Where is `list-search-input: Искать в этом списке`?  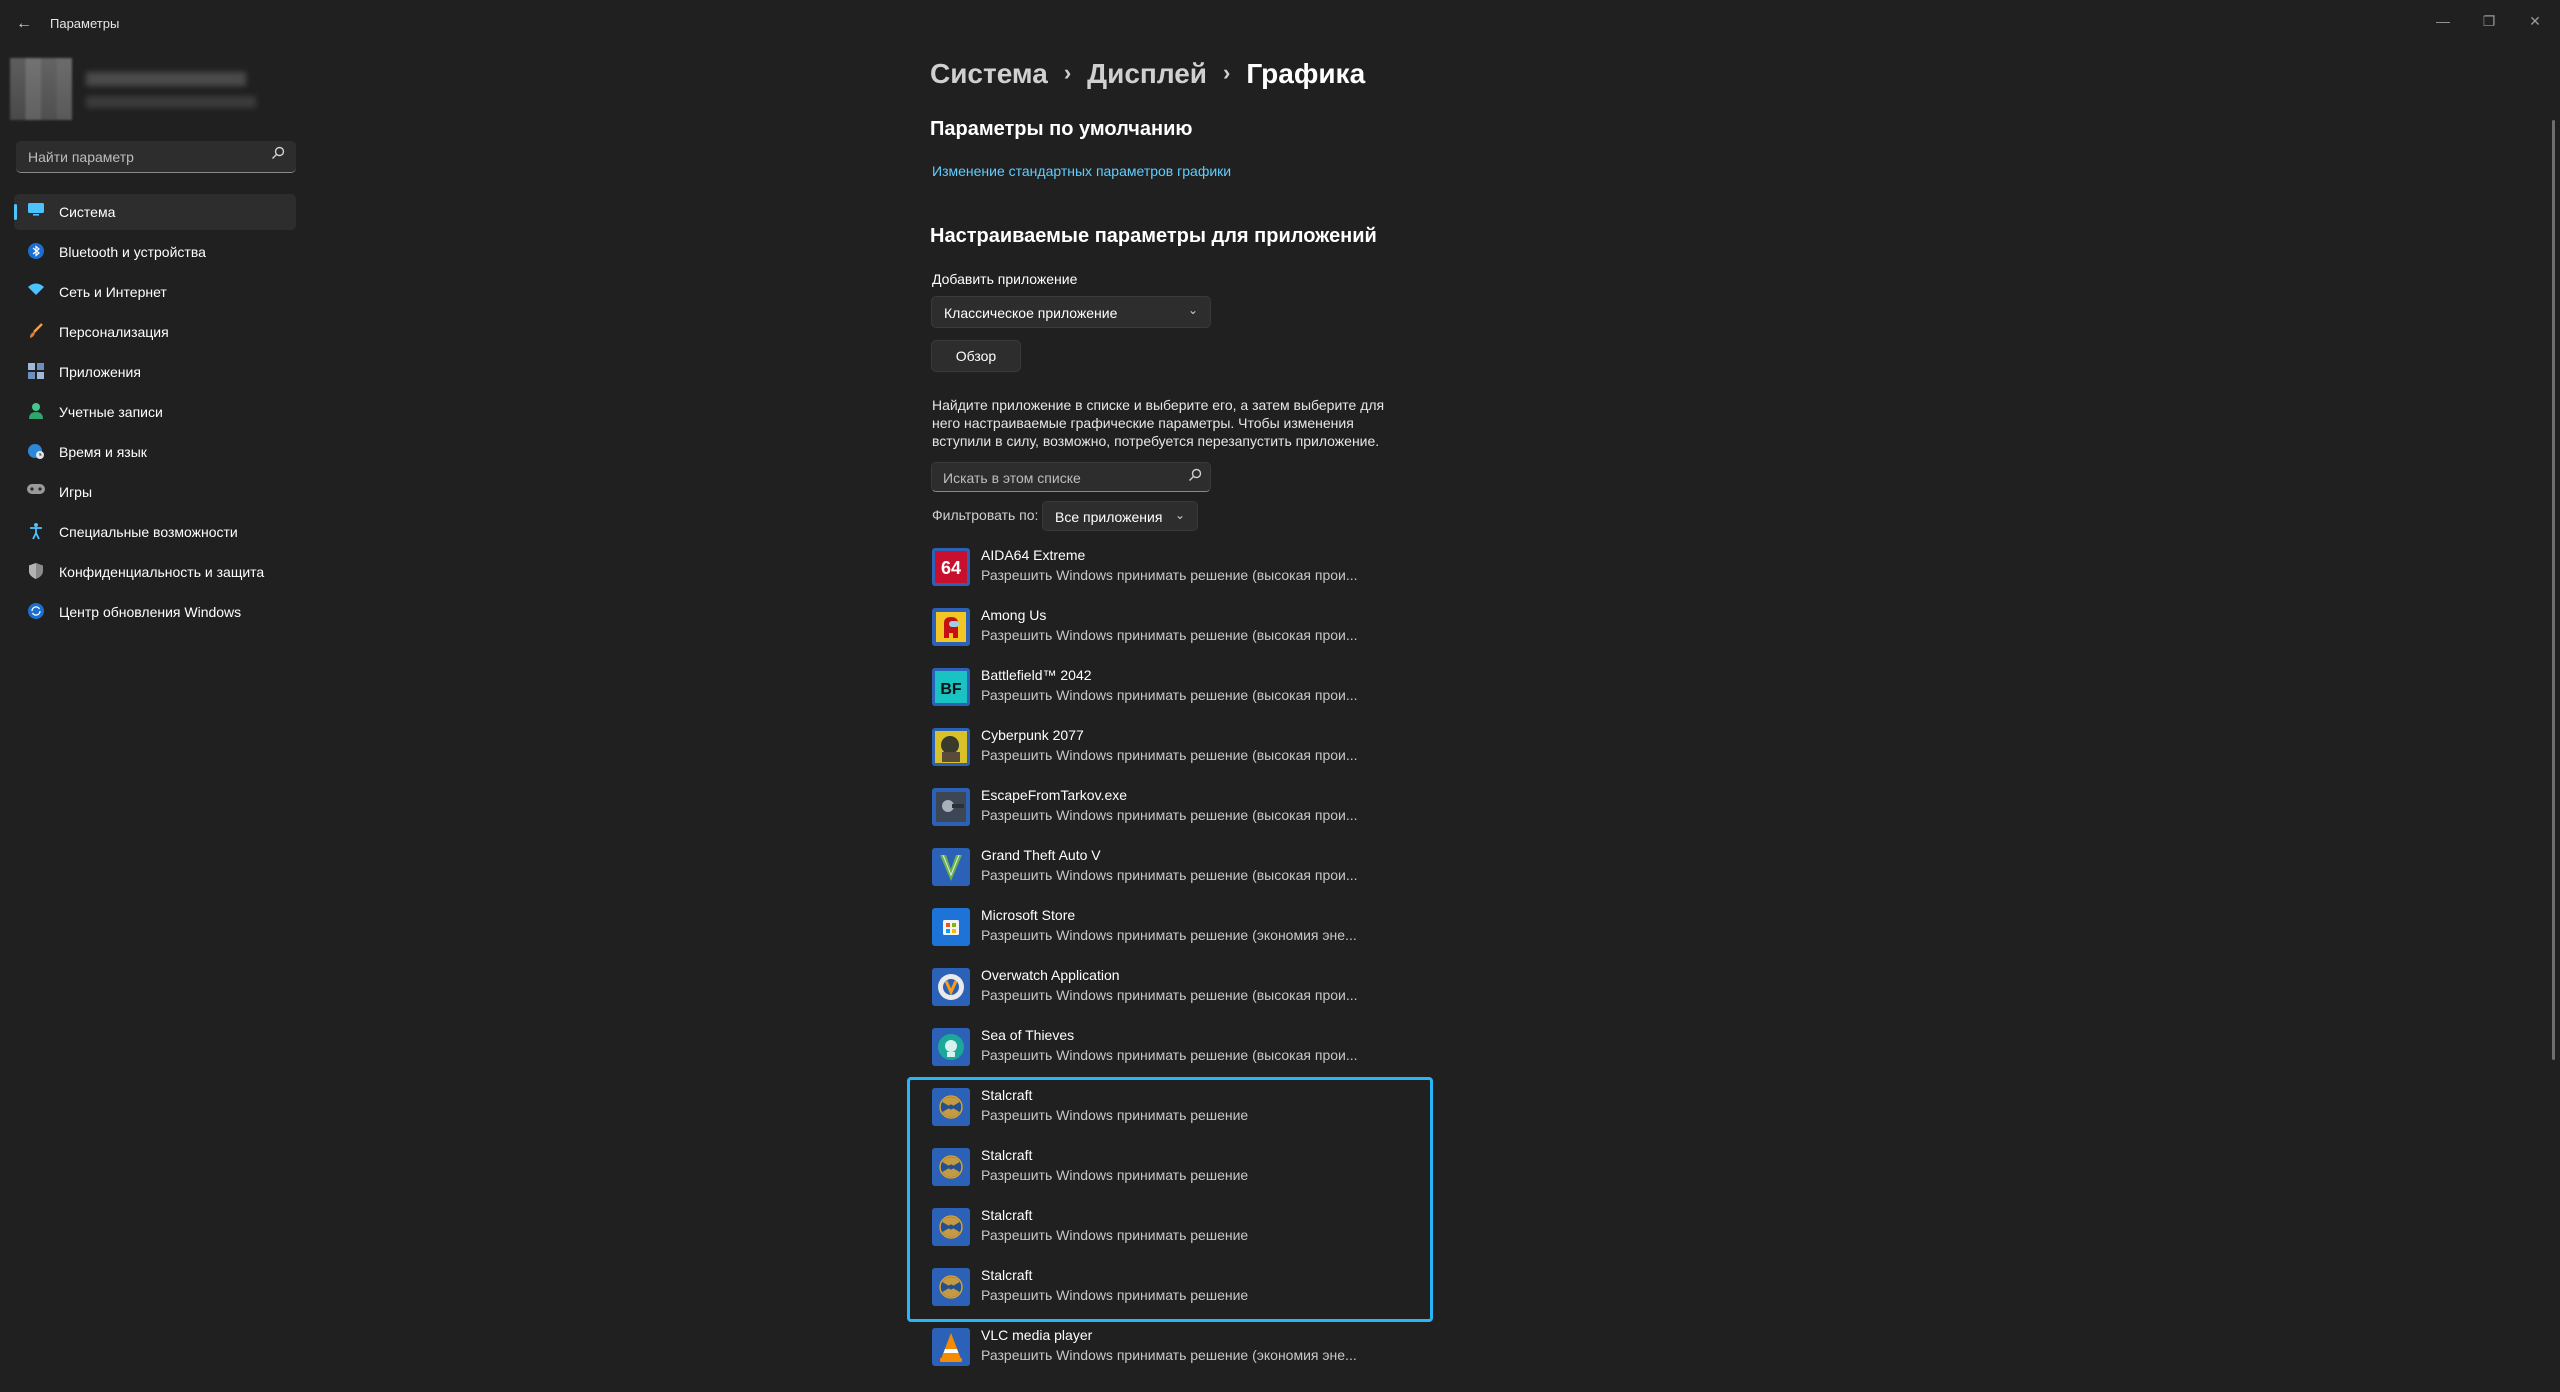 list-search-input: Искать в этом списке is located at coordinates (1071, 477).